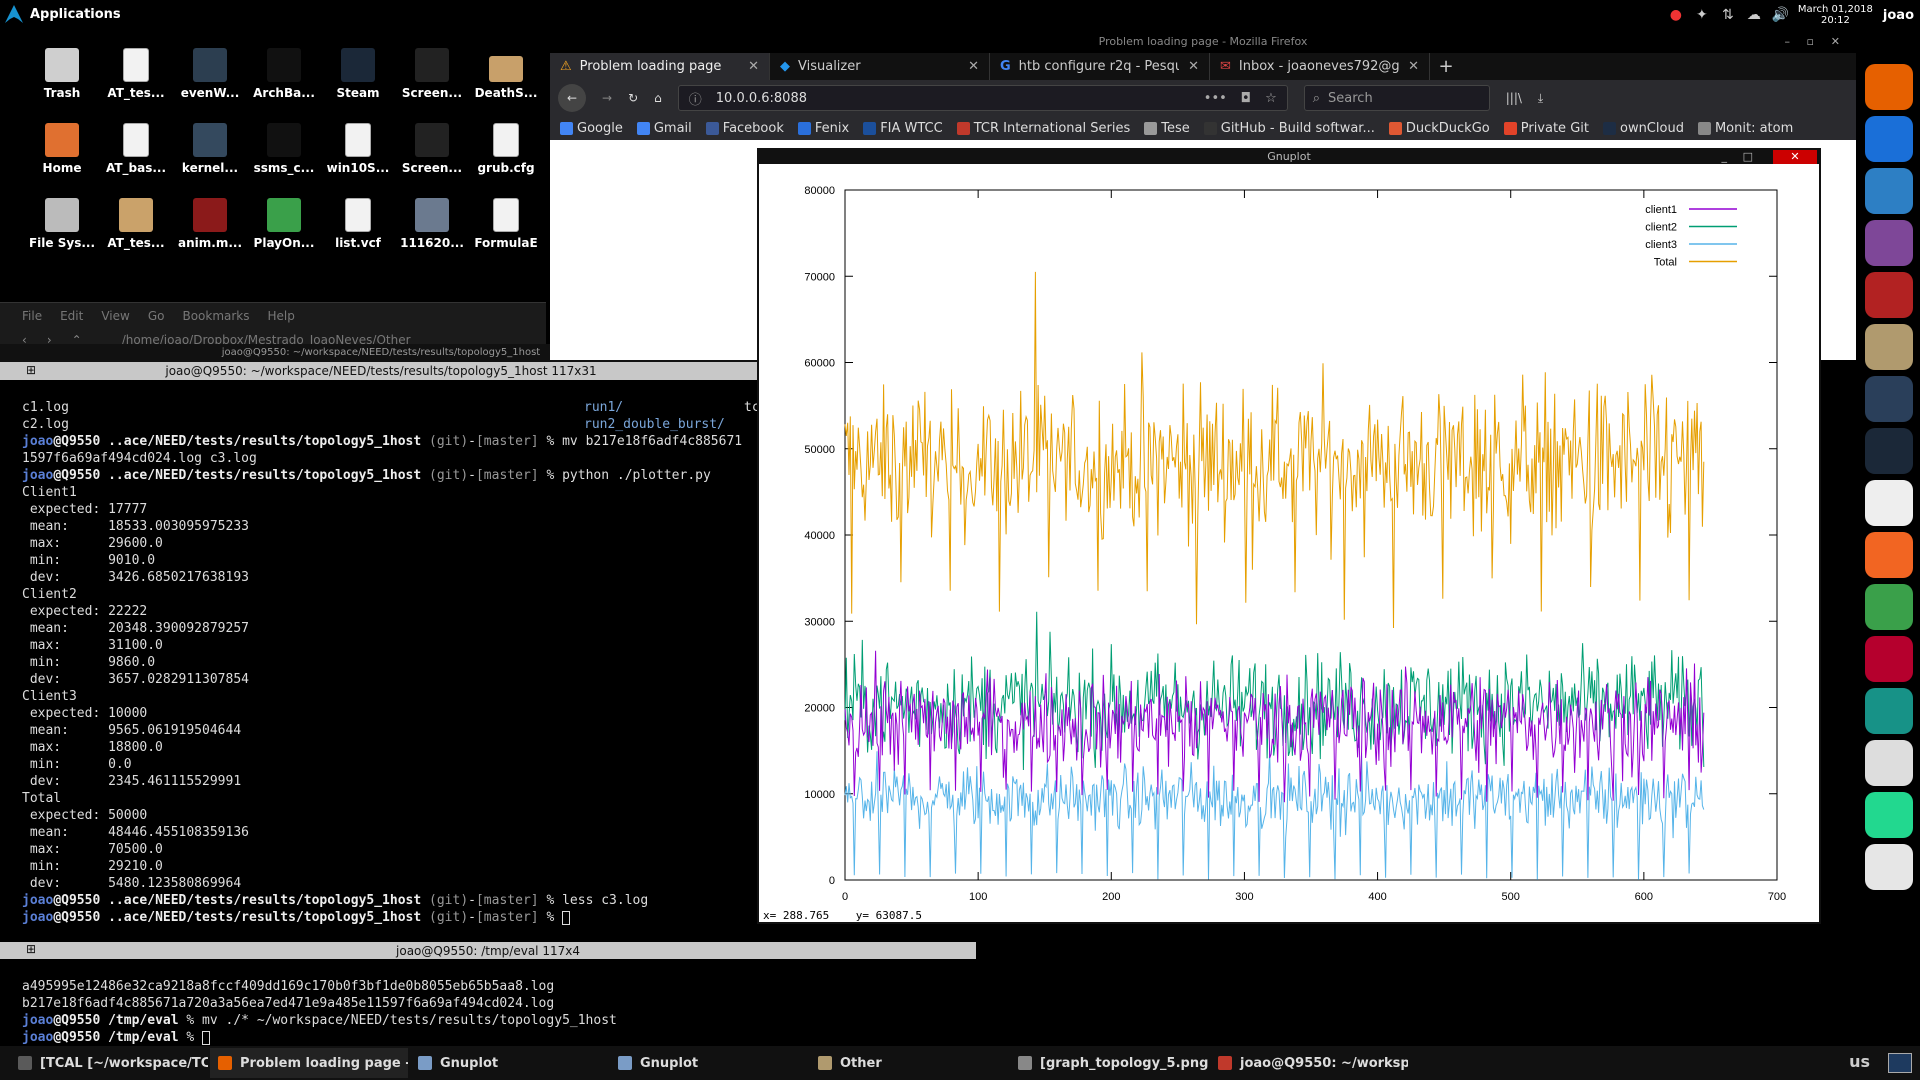 This screenshot has height=1080, width=1920. I want to click on tab-inbox: ✉ Inbox - joaoneves792@gm ✕, so click(1320, 66).